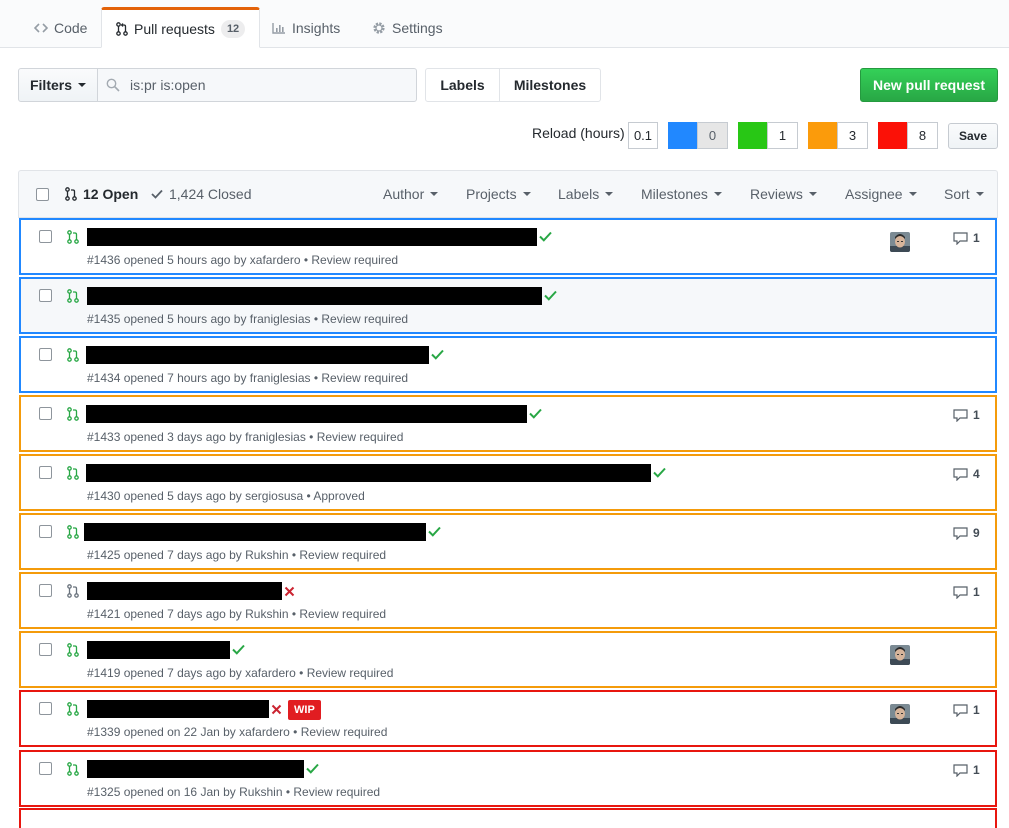  Describe the element at coordinates (823, 135) in the screenshot. I see `threshold-color-orange` at that location.